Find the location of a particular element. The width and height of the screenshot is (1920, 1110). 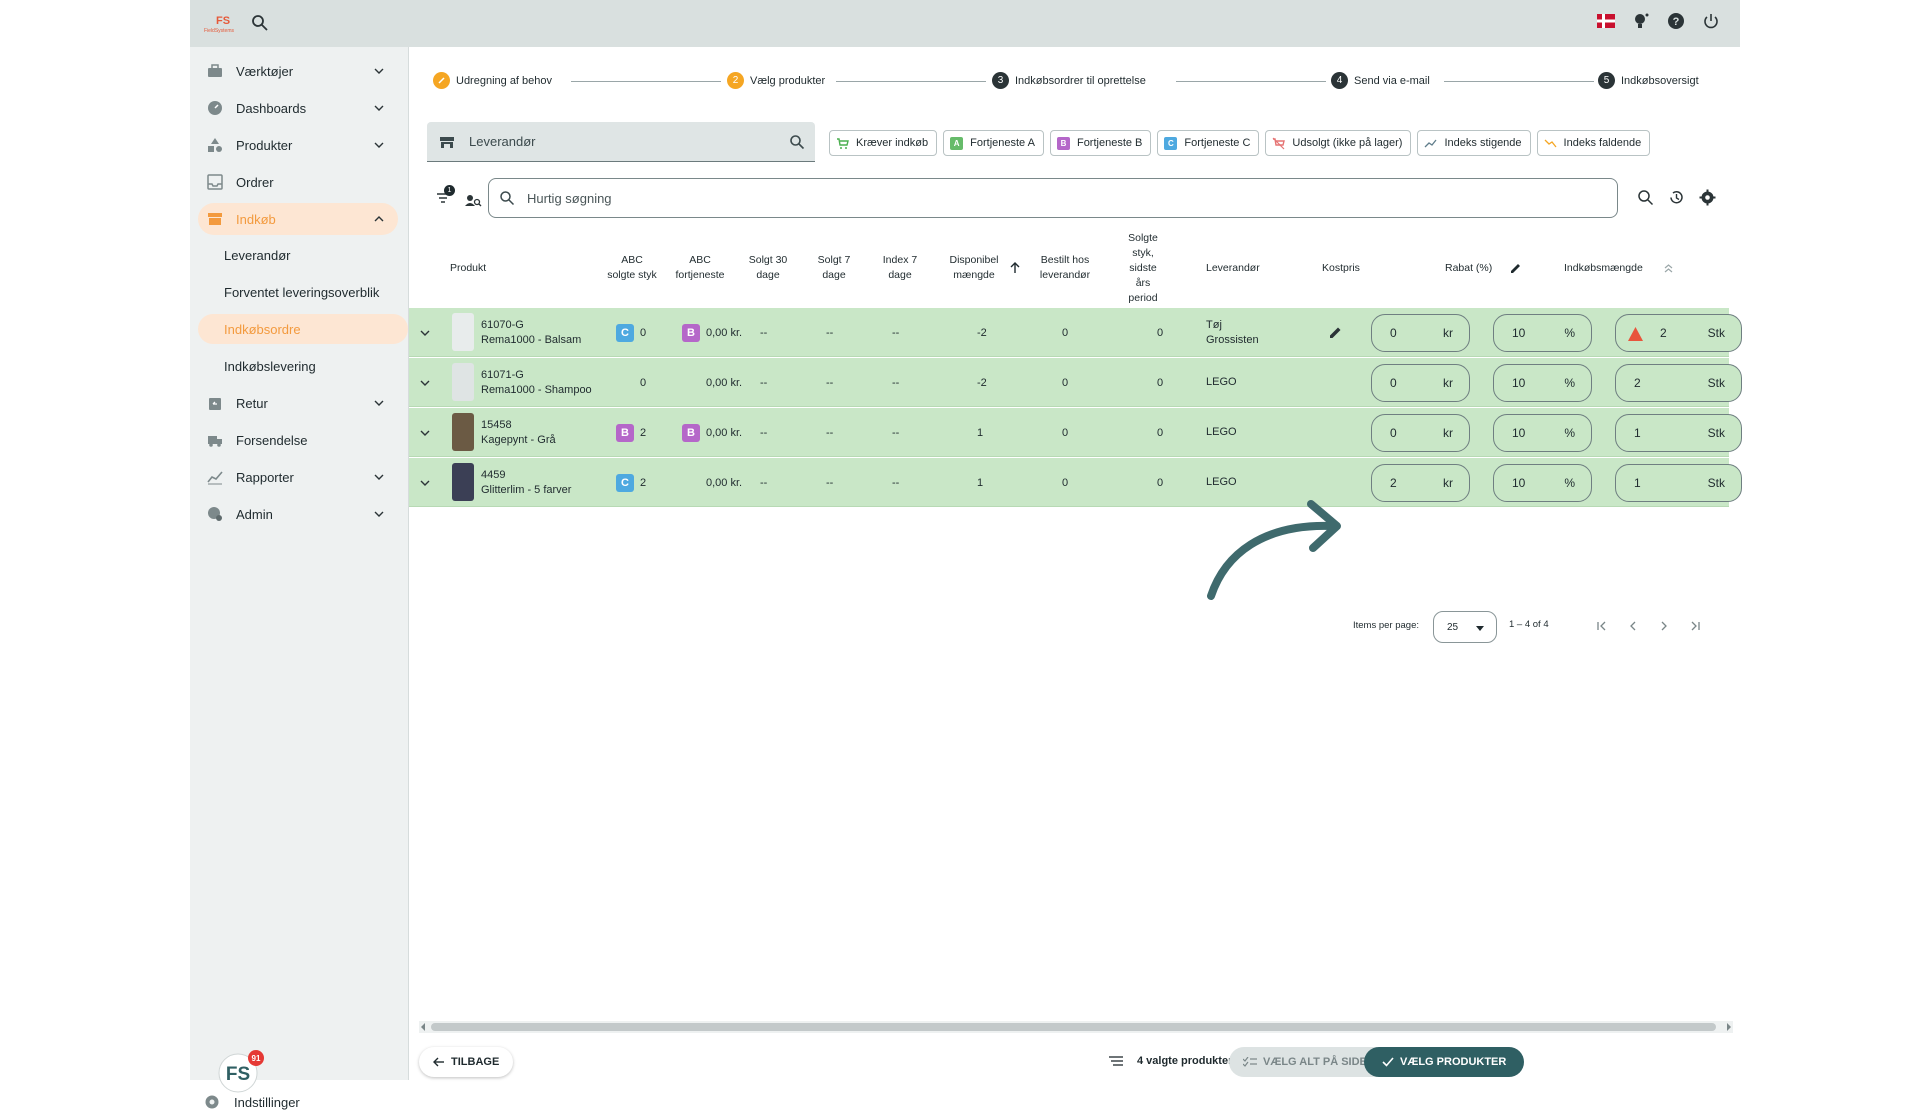

zoom-search-icon is located at coordinates (1645, 197).